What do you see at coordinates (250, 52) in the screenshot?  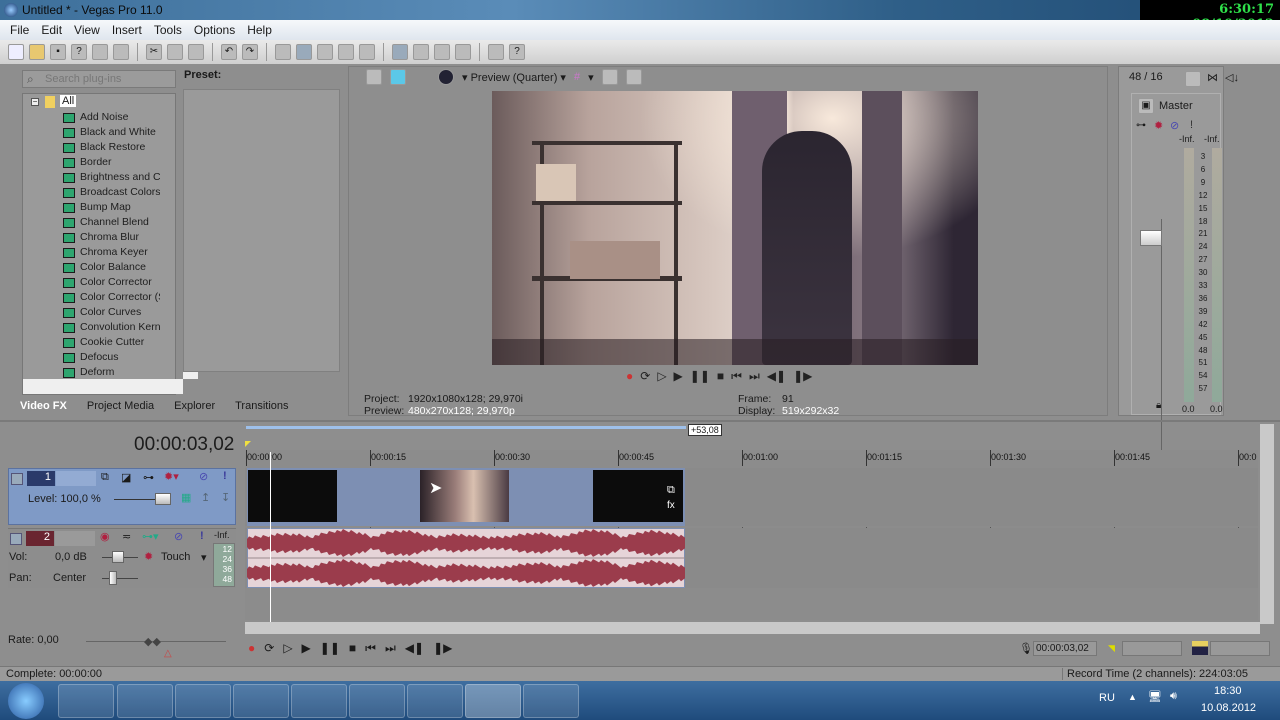 I see `redo-icon: ↷` at bounding box center [250, 52].